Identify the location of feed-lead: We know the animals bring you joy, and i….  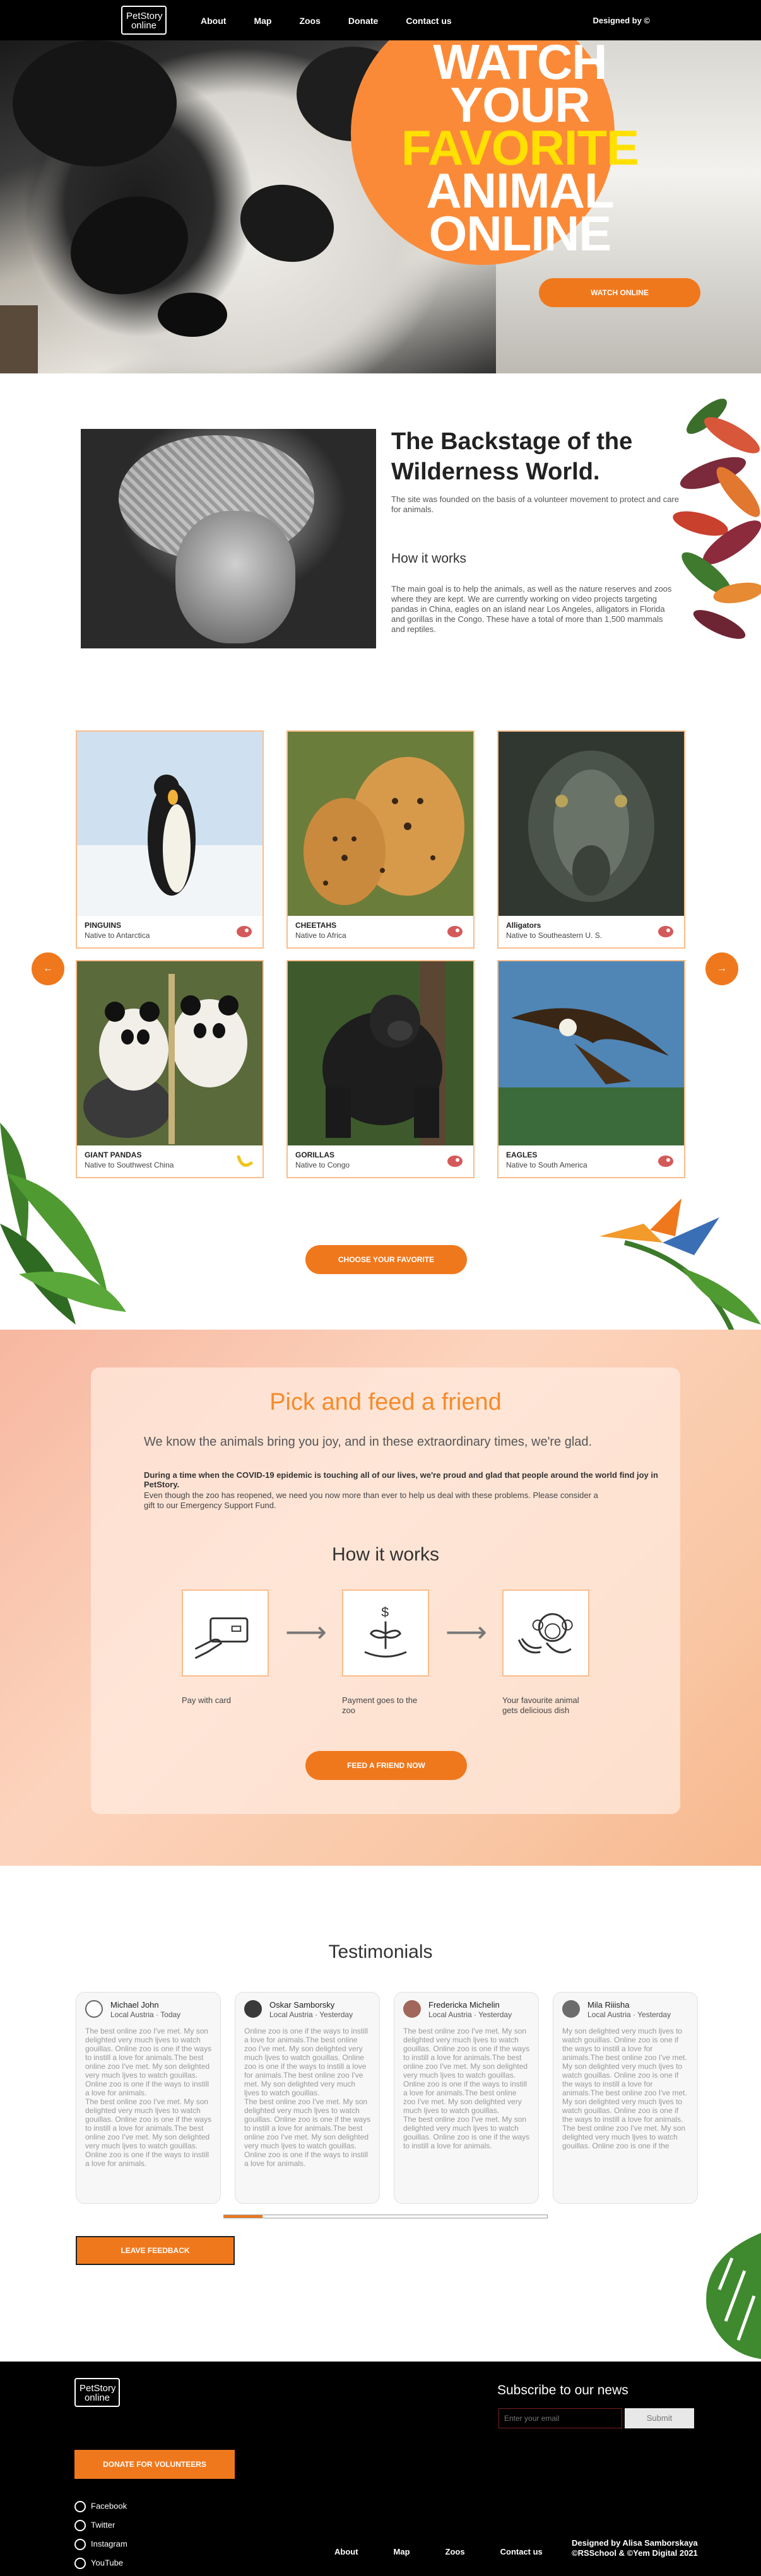
(368, 1442).